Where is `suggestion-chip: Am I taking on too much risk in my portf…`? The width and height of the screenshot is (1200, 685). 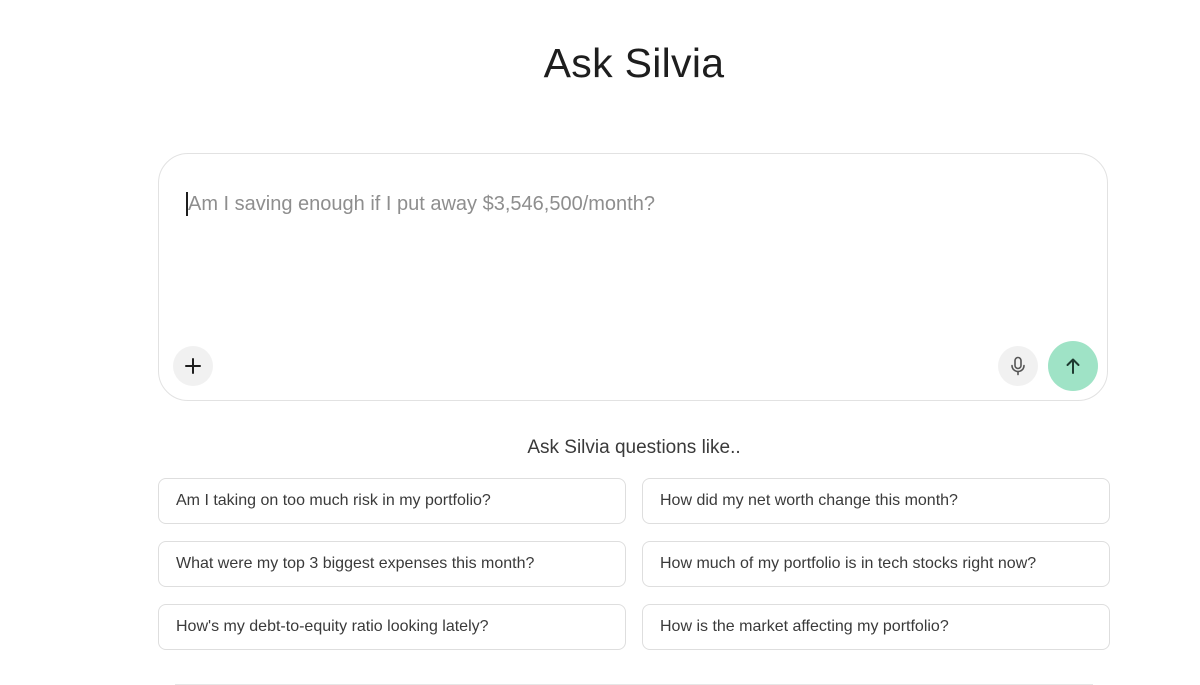 suggestion-chip: Am I taking on too much risk in my portf… is located at coordinates (392, 501).